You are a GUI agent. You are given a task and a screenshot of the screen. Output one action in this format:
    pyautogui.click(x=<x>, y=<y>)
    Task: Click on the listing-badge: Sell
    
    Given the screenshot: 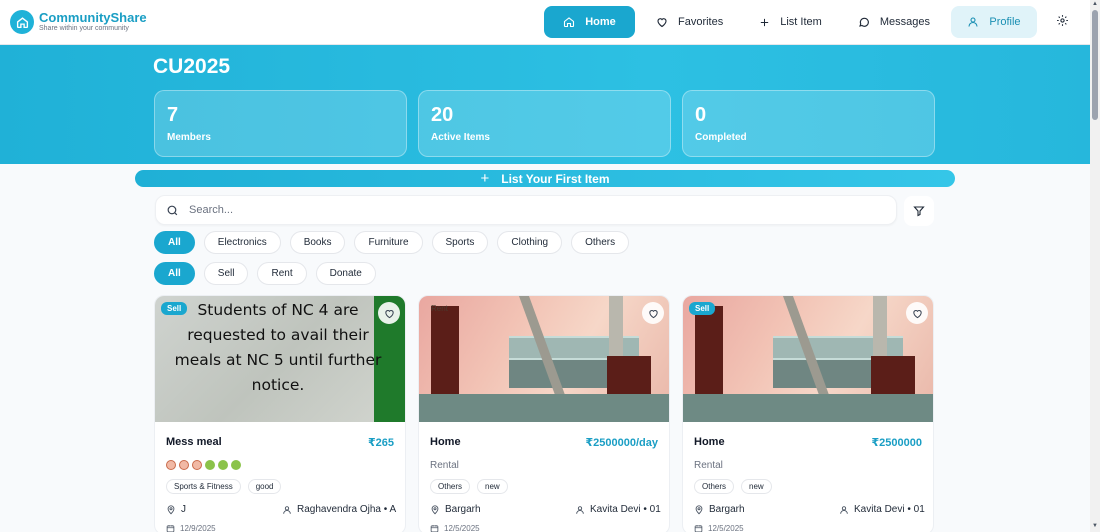 What is the action you would take?
    pyautogui.click(x=174, y=308)
    